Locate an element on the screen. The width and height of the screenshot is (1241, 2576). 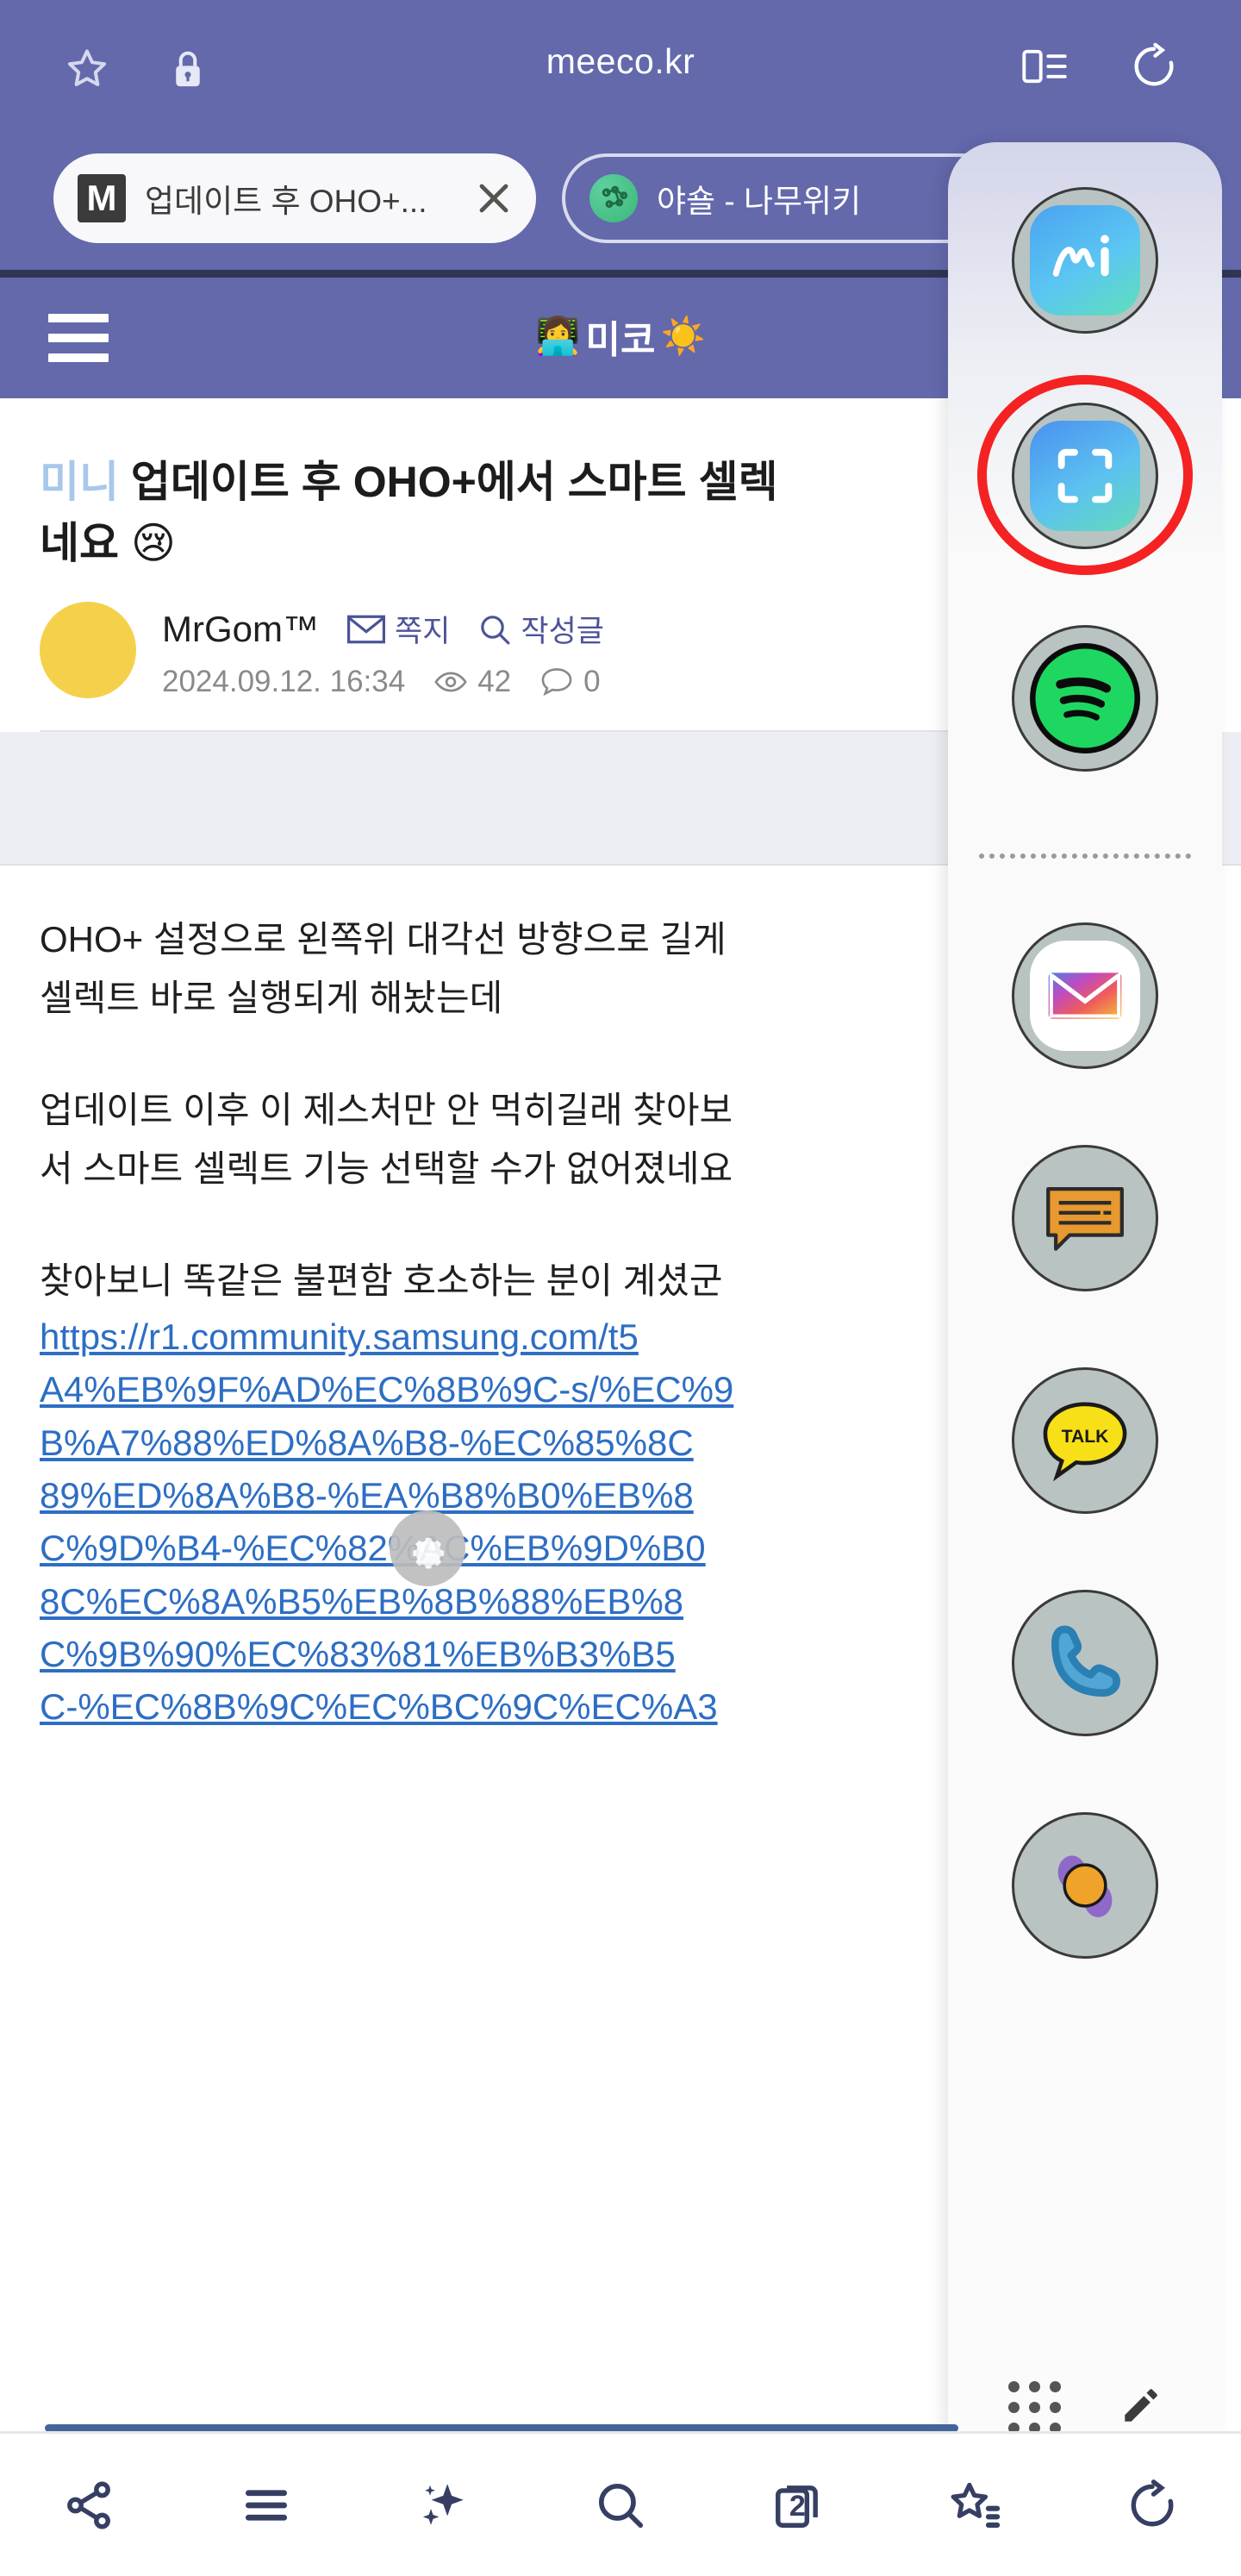
link-line: 89%ED%8A%B8-%EA%B8%B0%EB%8 is located at coordinates (367, 1496).